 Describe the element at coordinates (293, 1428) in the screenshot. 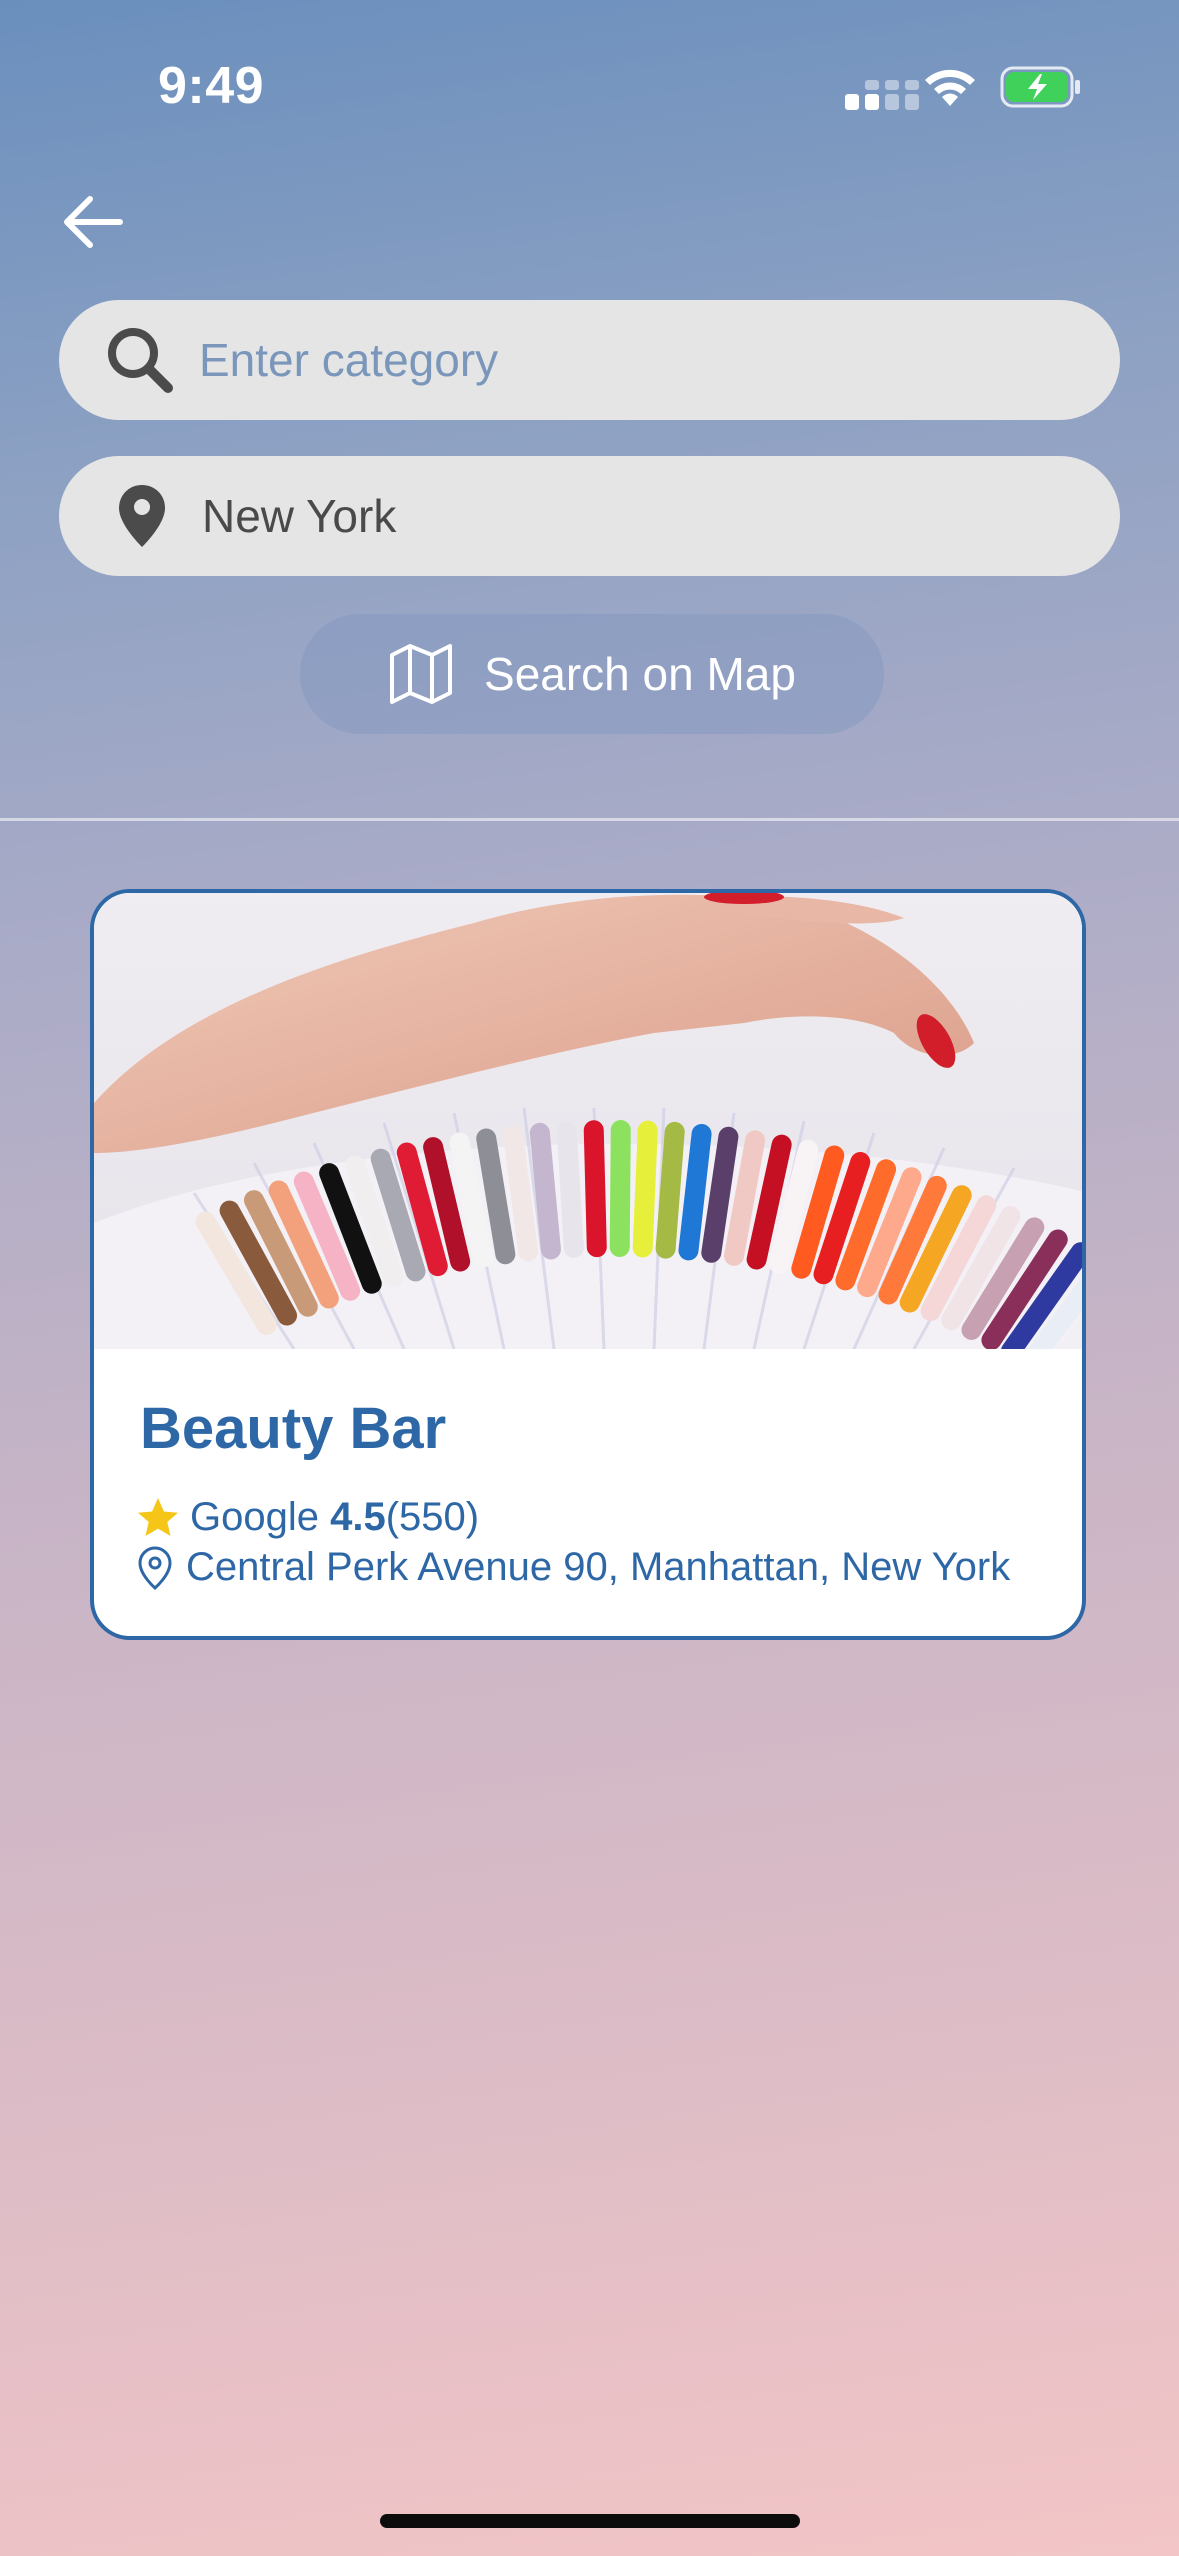

I see `business-name: Beauty Bar` at that location.